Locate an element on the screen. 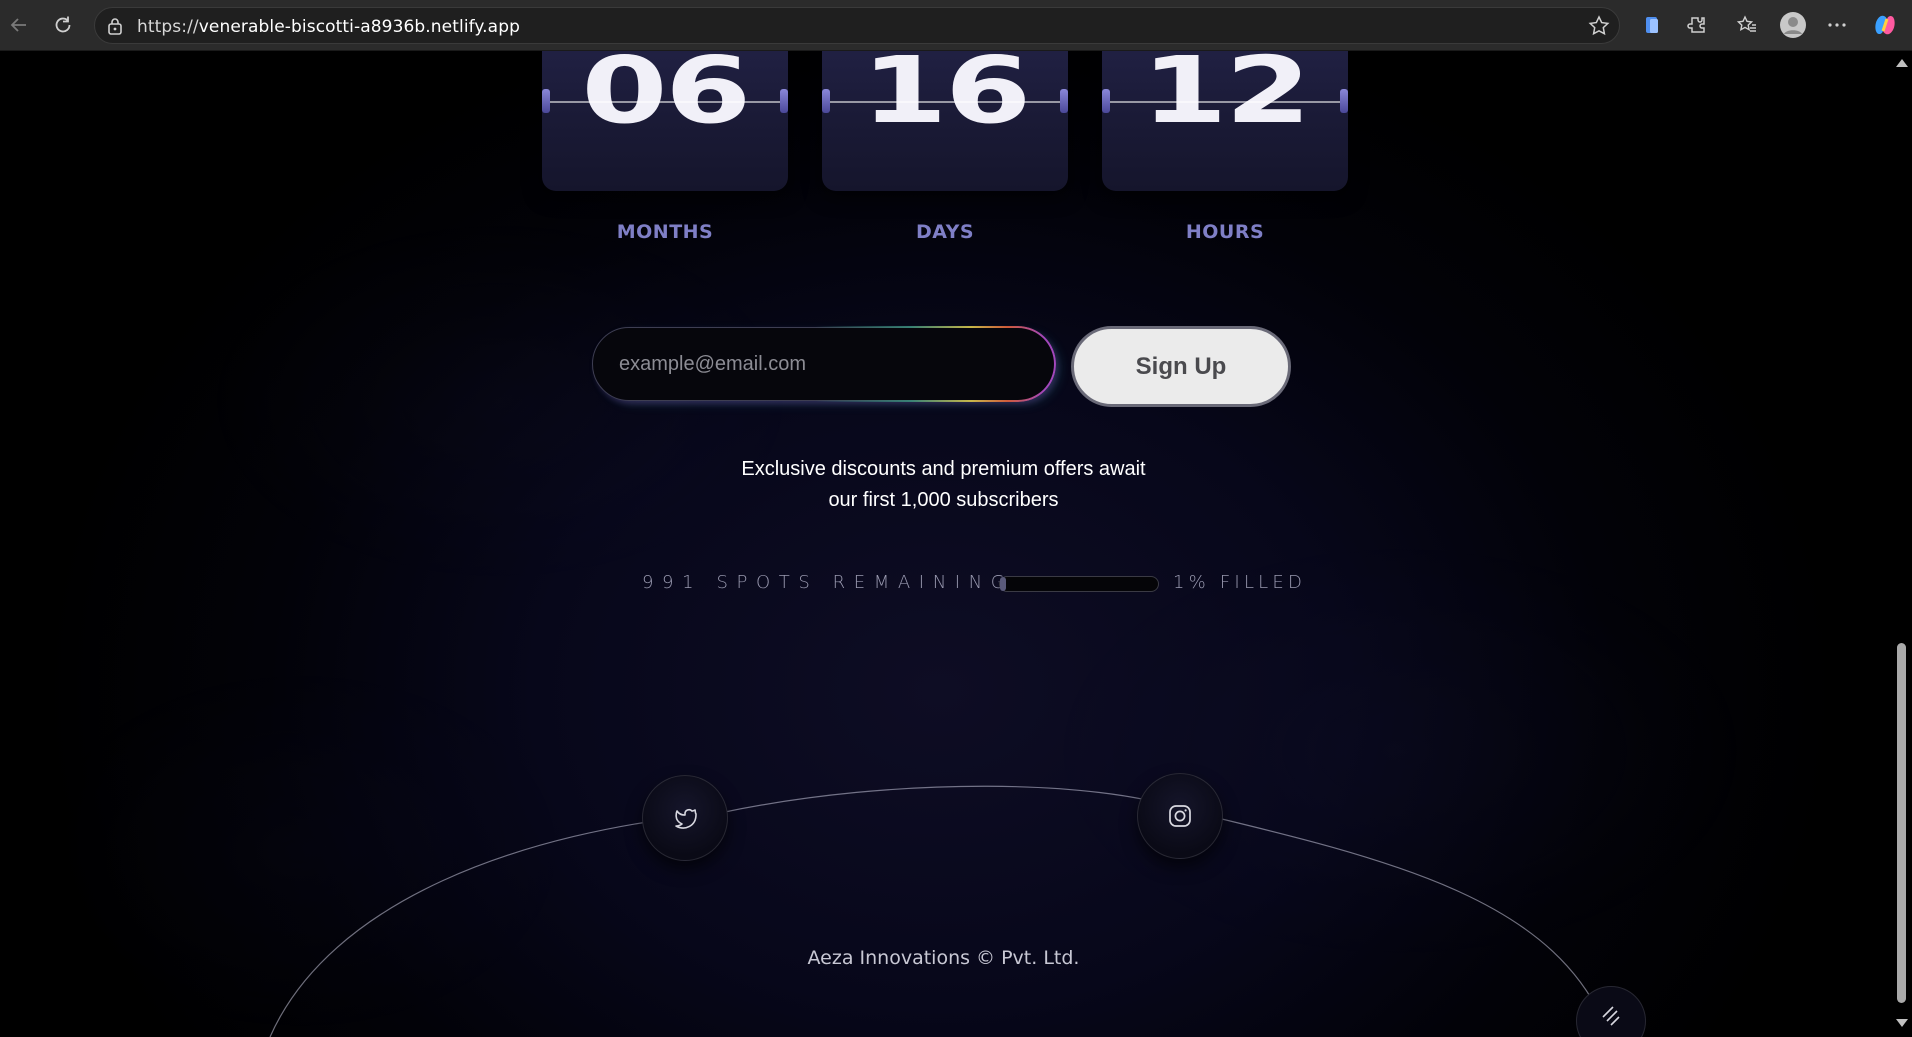 Image resolution: width=1912 pixels, height=1037 pixels. back-icon is located at coordinates (18, 25).